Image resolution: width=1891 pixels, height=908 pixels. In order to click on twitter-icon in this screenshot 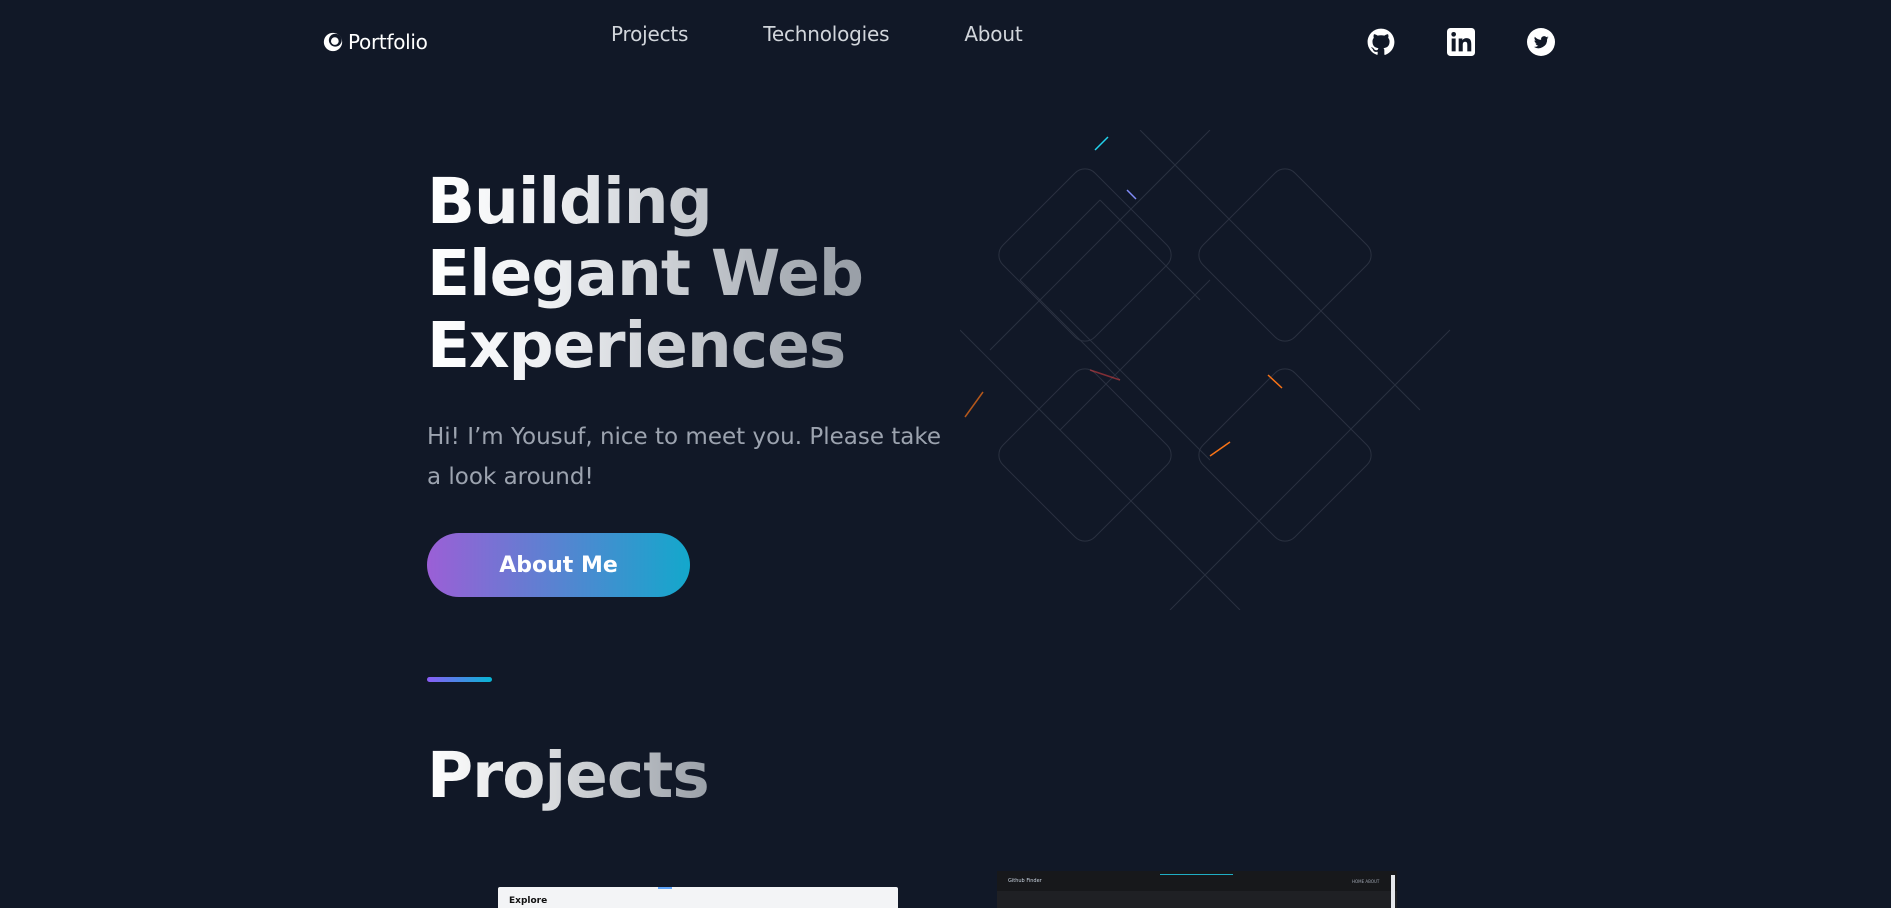, I will do `click(1541, 42)`.